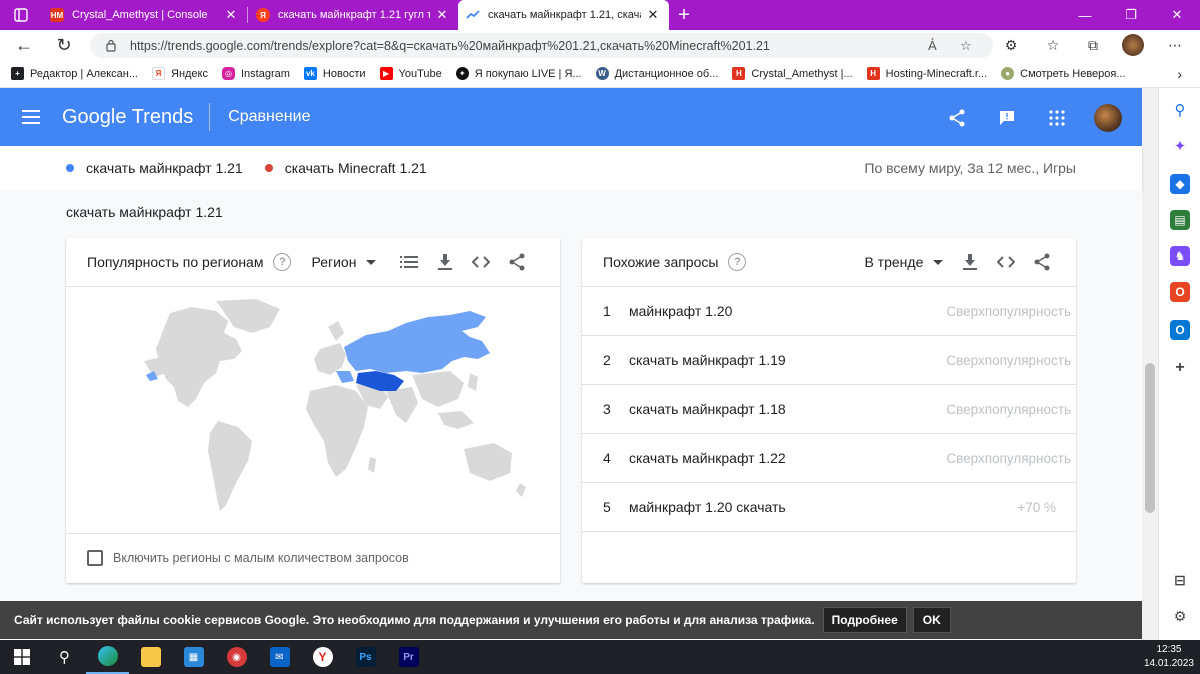 The width and height of the screenshot is (1200, 674). What do you see at coordinates (1180, 184) in the screenshot?
I see `shopping-icon: ◆` at bounding box center [1180, 184].